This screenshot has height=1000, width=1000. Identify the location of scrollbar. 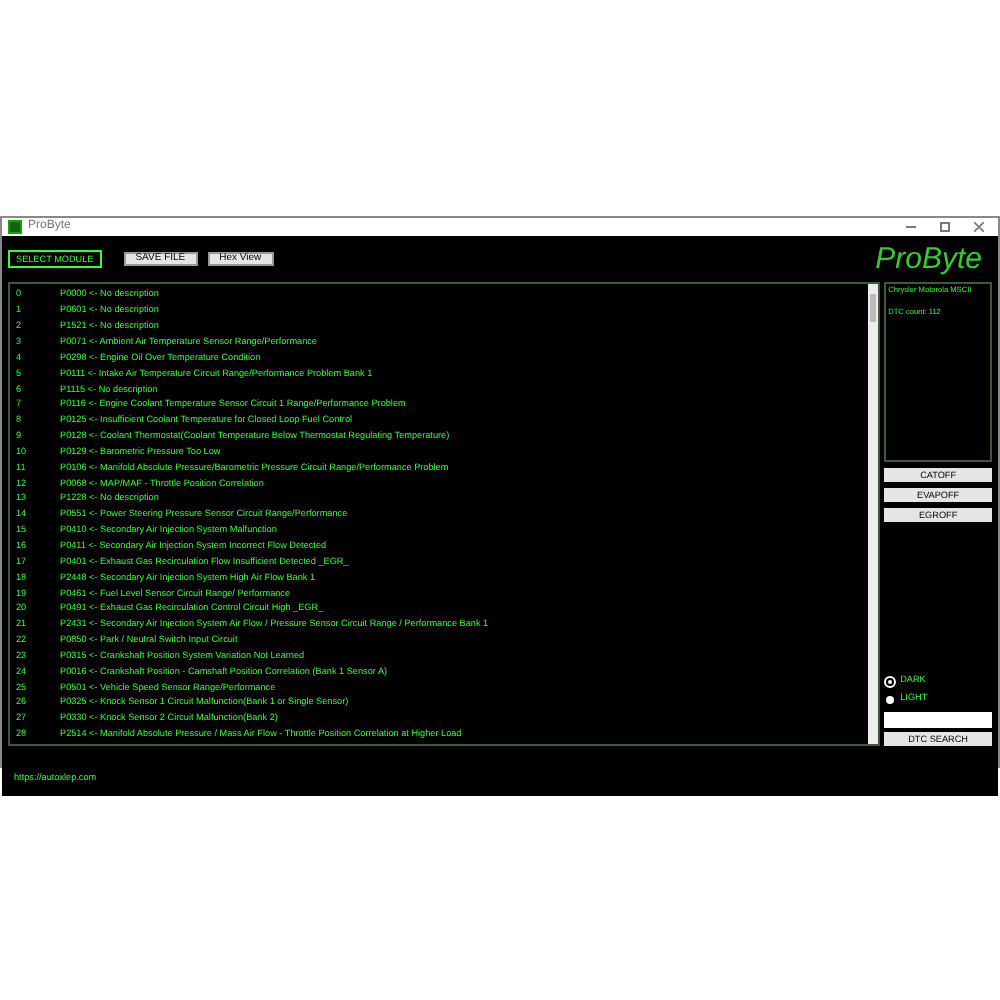
(873, 514).